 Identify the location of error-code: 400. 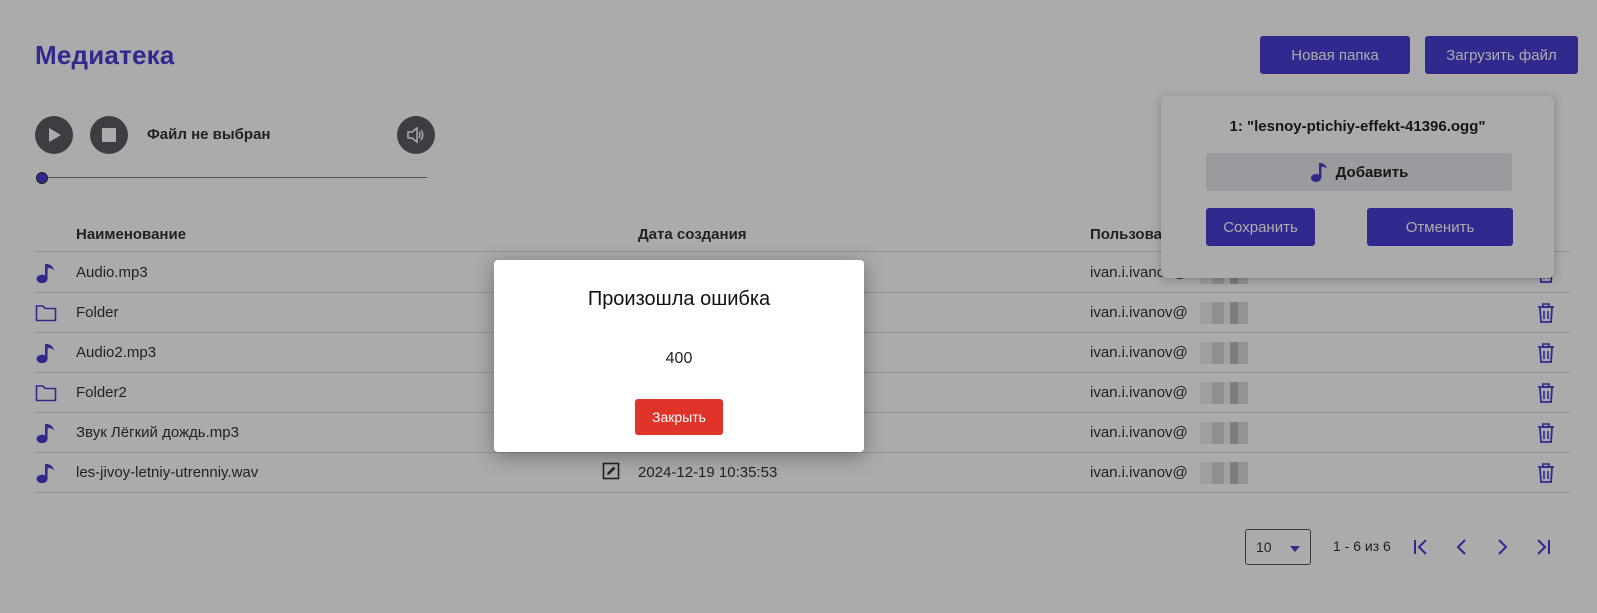
(679, 358).